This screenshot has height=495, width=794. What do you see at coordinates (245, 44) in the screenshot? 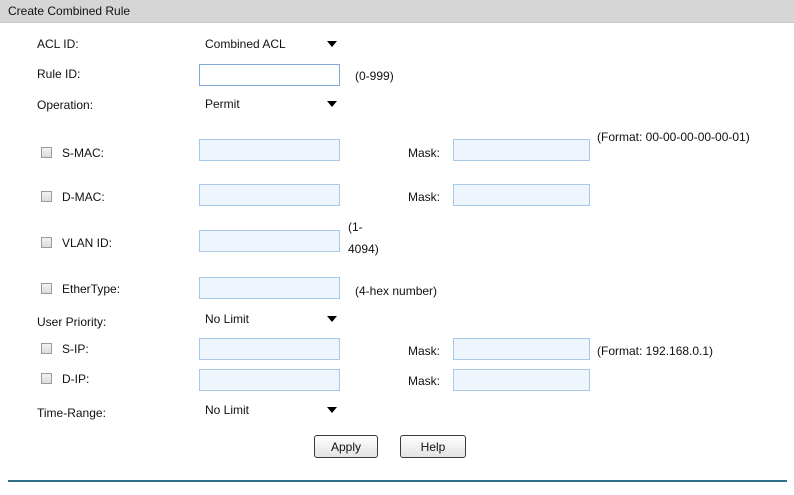
I see `acl-id-value: Combined ACL` at bounding box center [245, 44].